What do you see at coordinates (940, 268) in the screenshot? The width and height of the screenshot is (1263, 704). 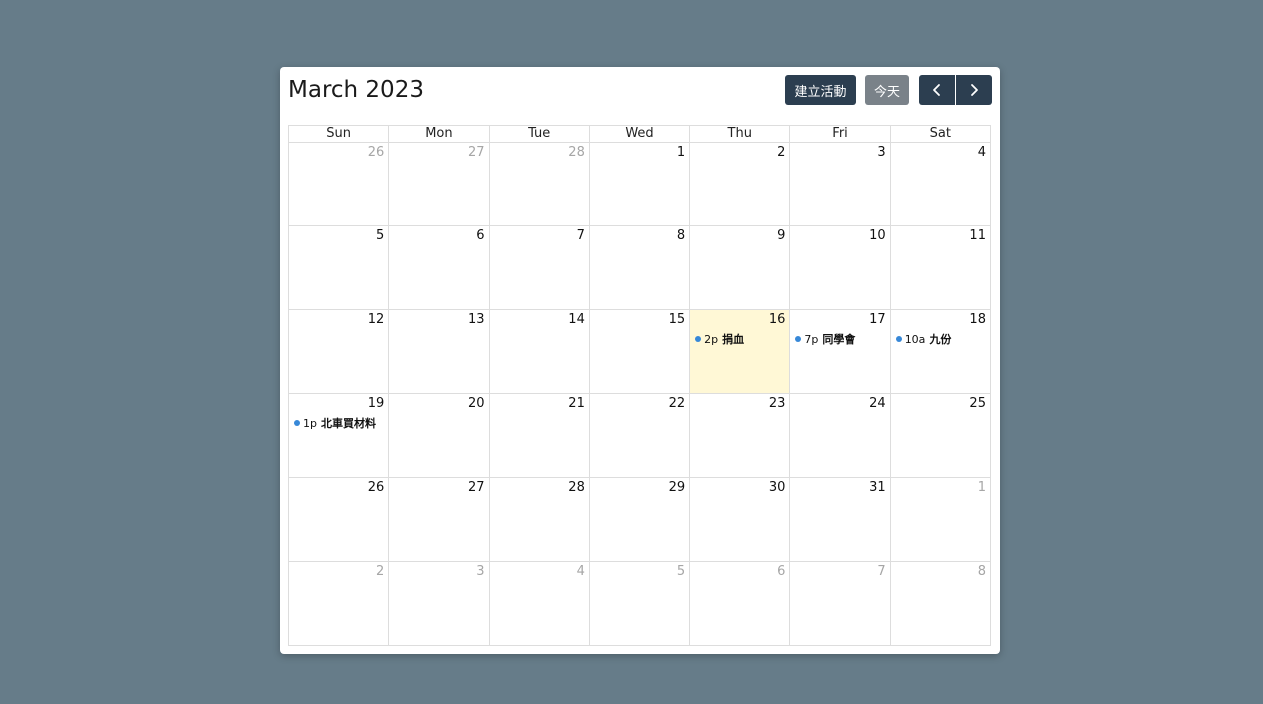 I see `day-cell: 11` at bounding box center [940, 268].